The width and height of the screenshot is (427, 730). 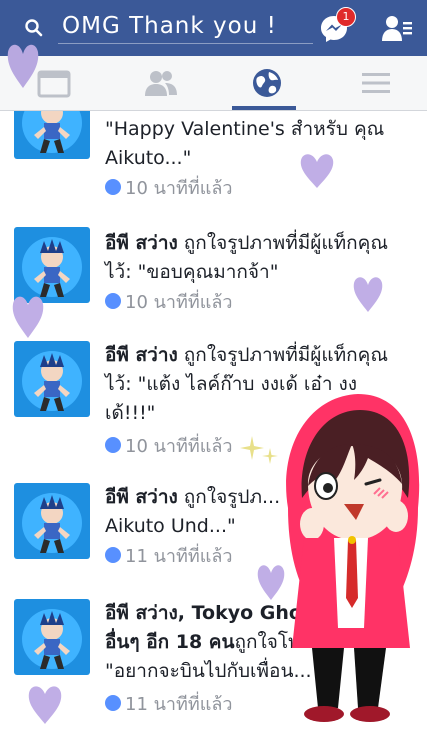 I want to click on top-bar: OMG Thank you ! 1, so click(x=213, y=28).